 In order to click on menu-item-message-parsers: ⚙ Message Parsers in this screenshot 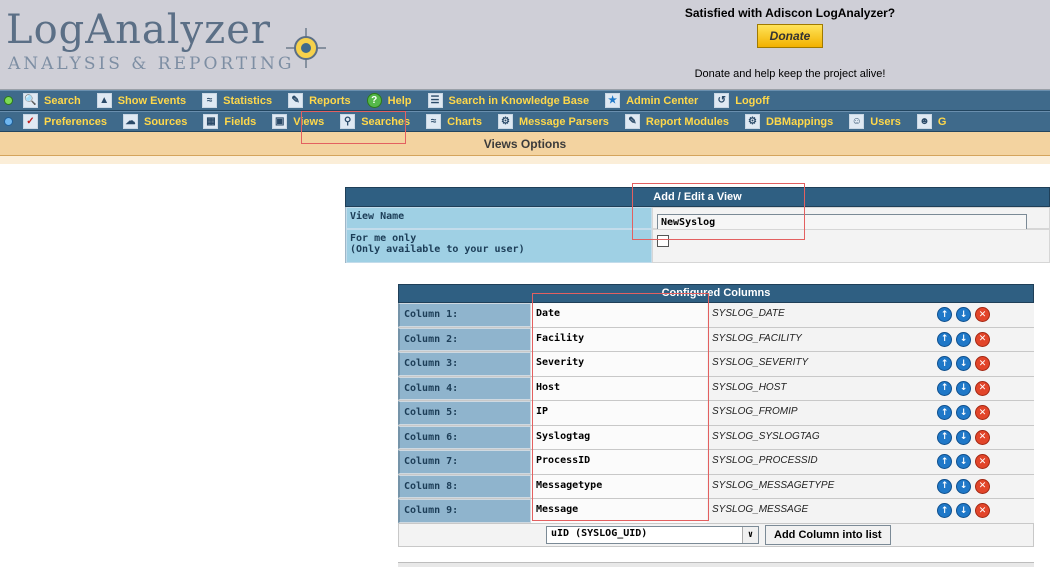, I will do `click(555, 121)`.